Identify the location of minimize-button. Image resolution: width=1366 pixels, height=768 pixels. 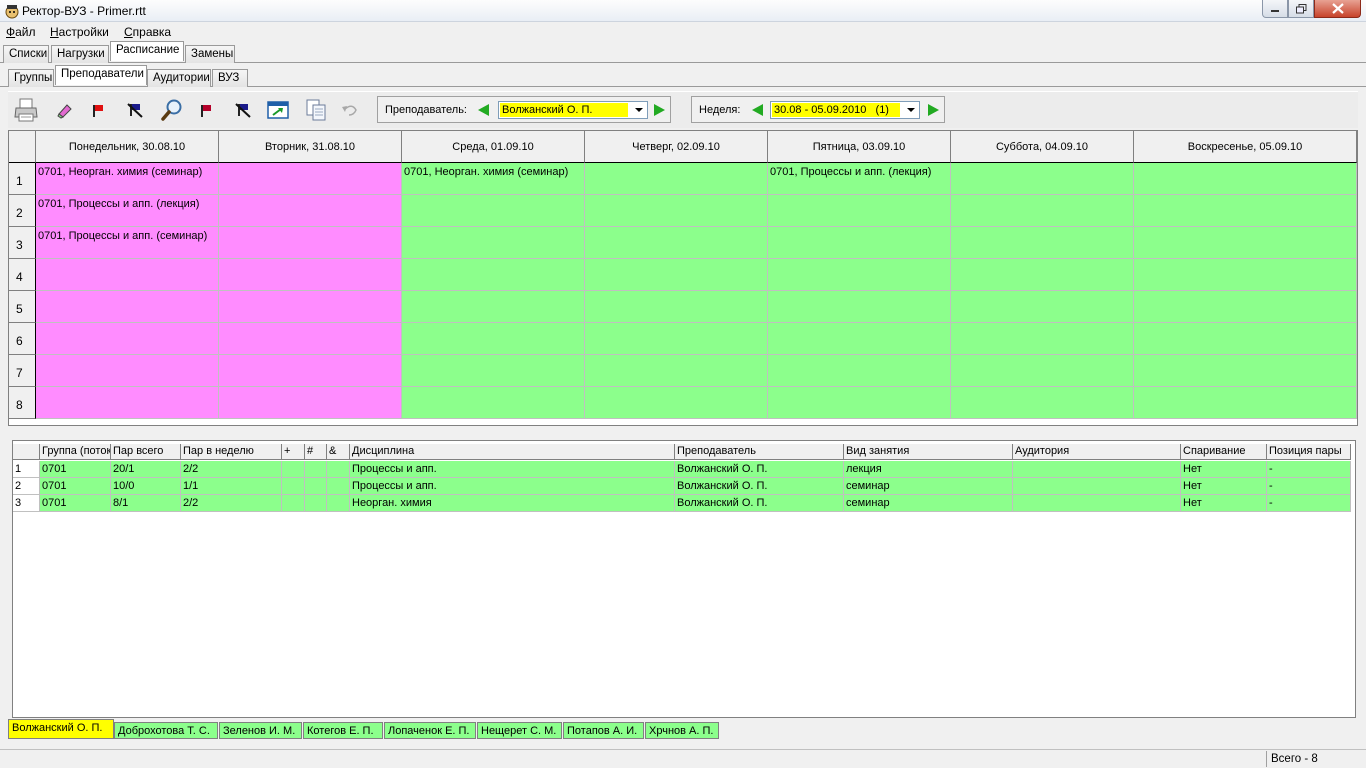
(1275, 9).